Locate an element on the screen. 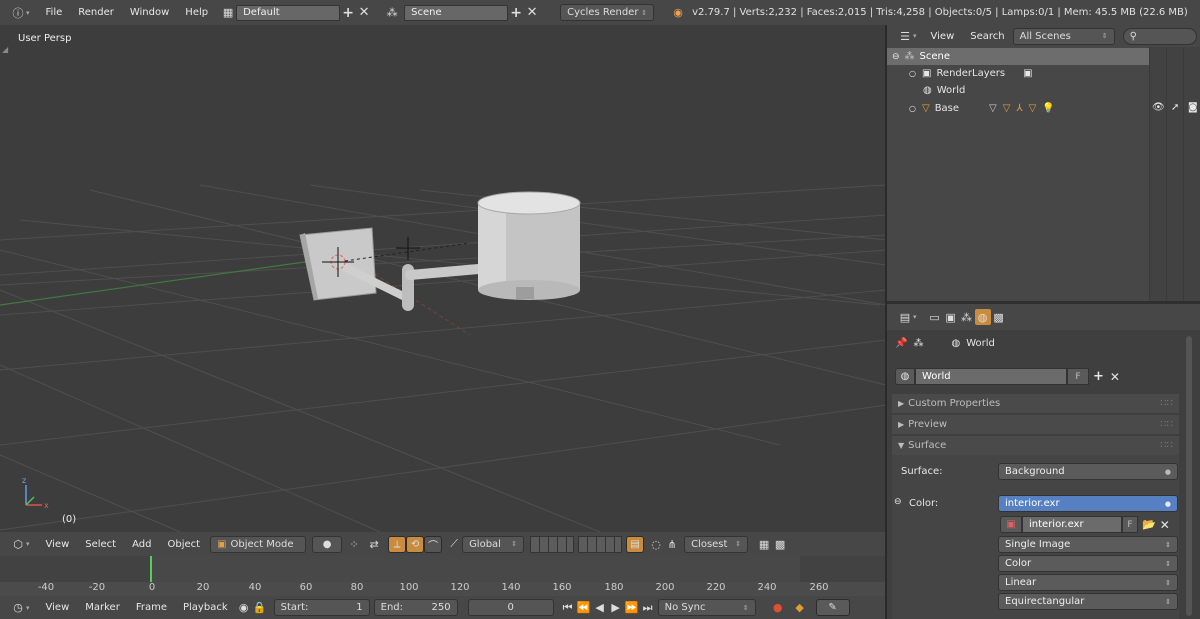 Image resolution: width=1200 pixels, height=619 pixels. projection-select: Equirectangular ⇕ is located at coordinates (1088, 601).